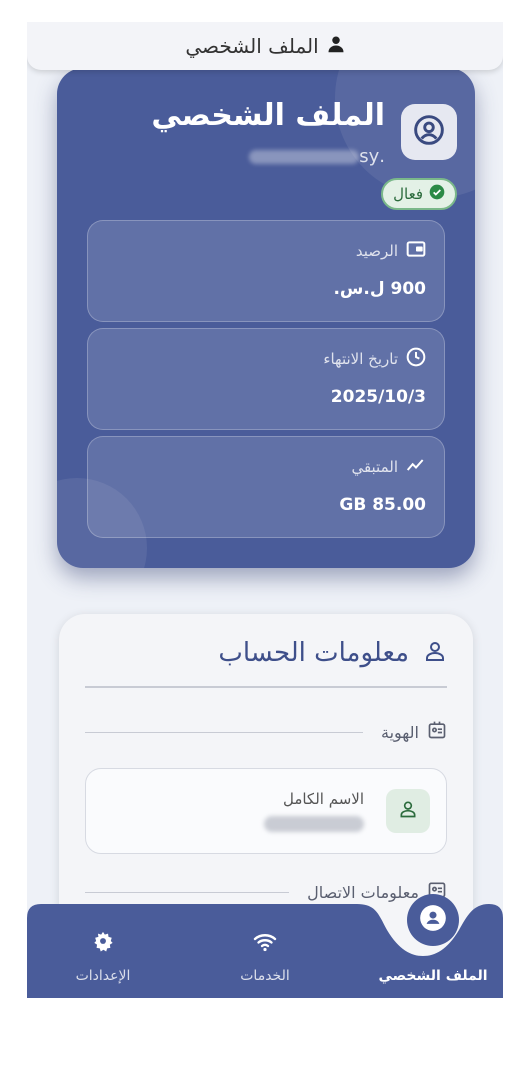 The width and height of the screenshot is (530, 1080). Describe the element at coordinates (437, 732) in the screenshot. I see `id-card-icon` at that location.